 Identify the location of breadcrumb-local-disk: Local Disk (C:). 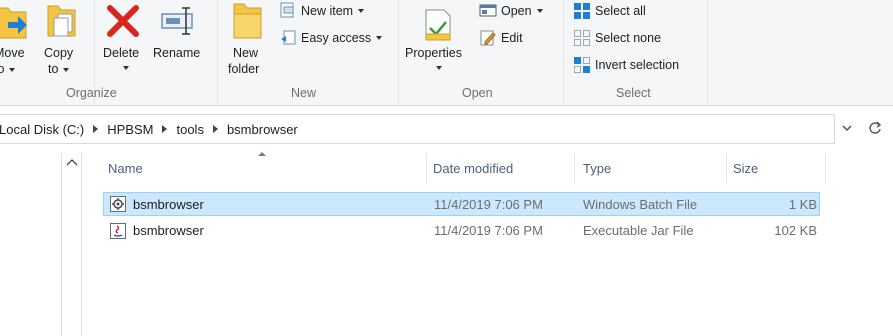
(42, 129).